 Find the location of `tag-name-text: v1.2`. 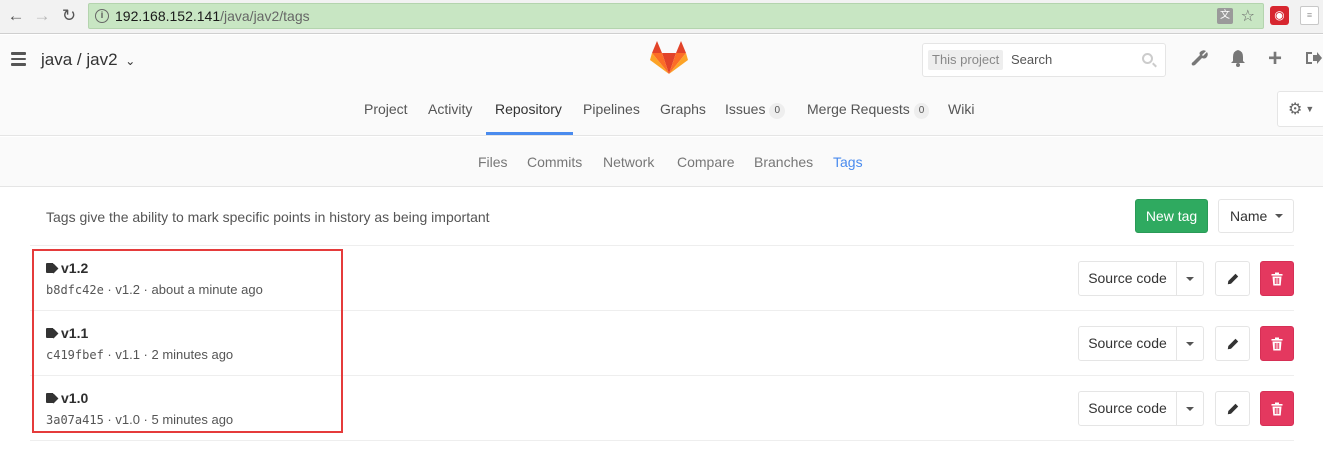

tag-name-text: v1.2 is located at coordinates (75, 268).